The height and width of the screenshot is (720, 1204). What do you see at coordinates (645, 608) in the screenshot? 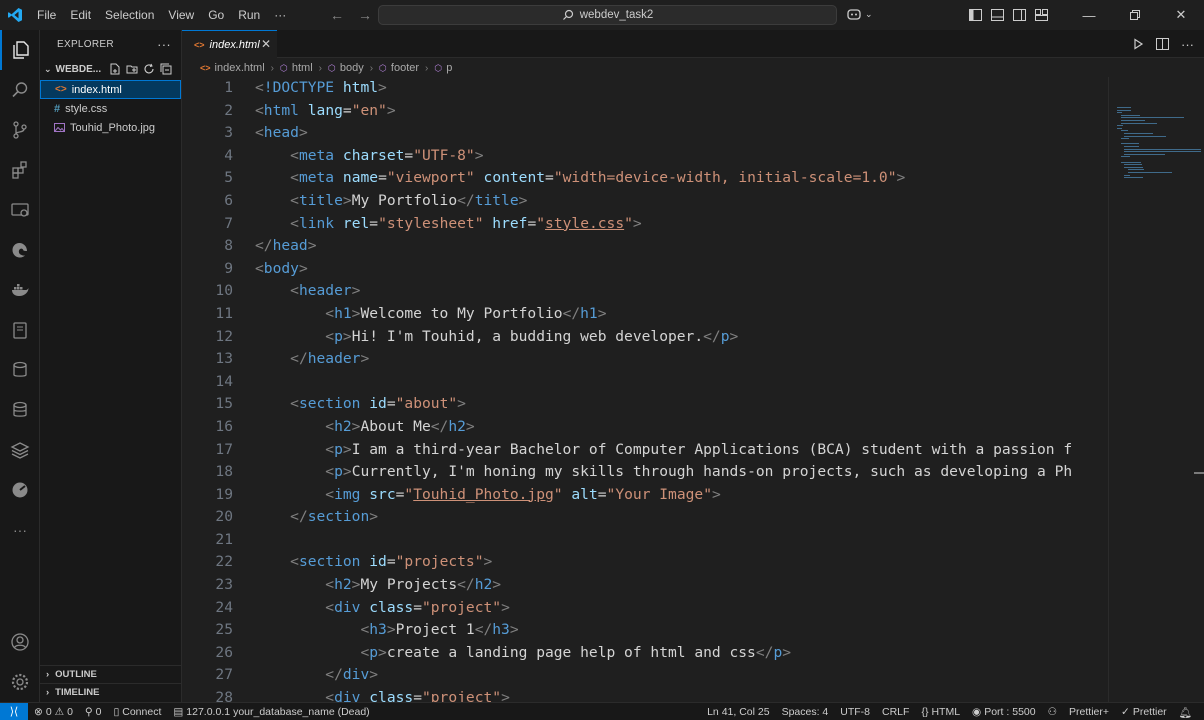
I see `code-line: 24 <div class="project">` at bounding box center [645, 608].